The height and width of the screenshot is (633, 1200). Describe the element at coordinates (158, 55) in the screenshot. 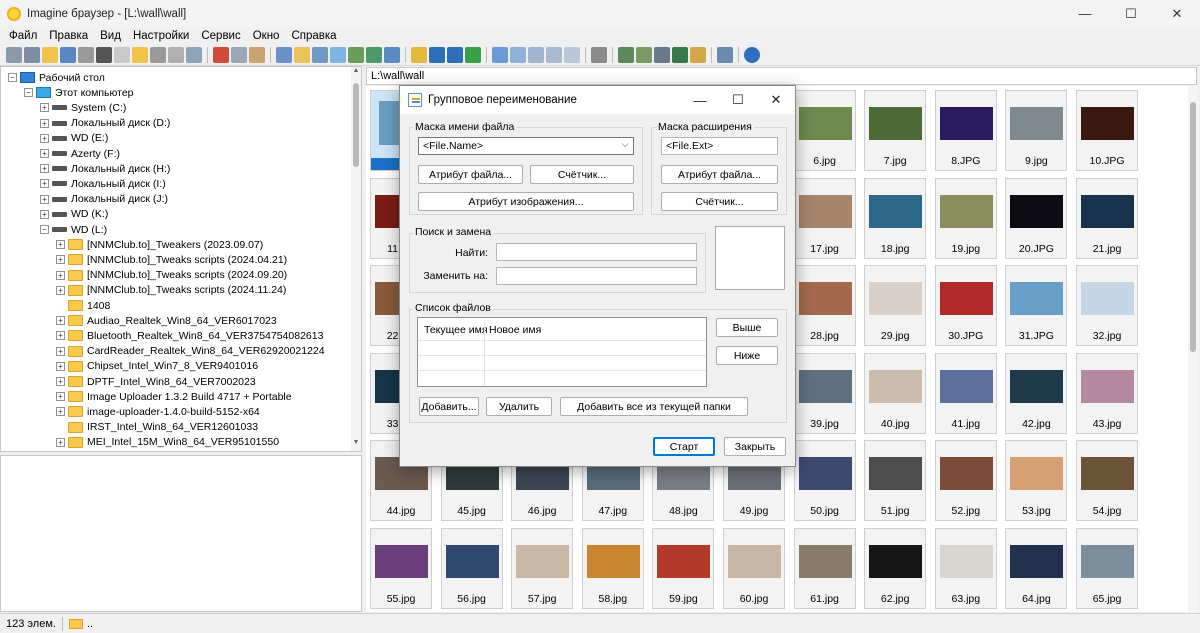

I see `copy-to-icon` at that location.